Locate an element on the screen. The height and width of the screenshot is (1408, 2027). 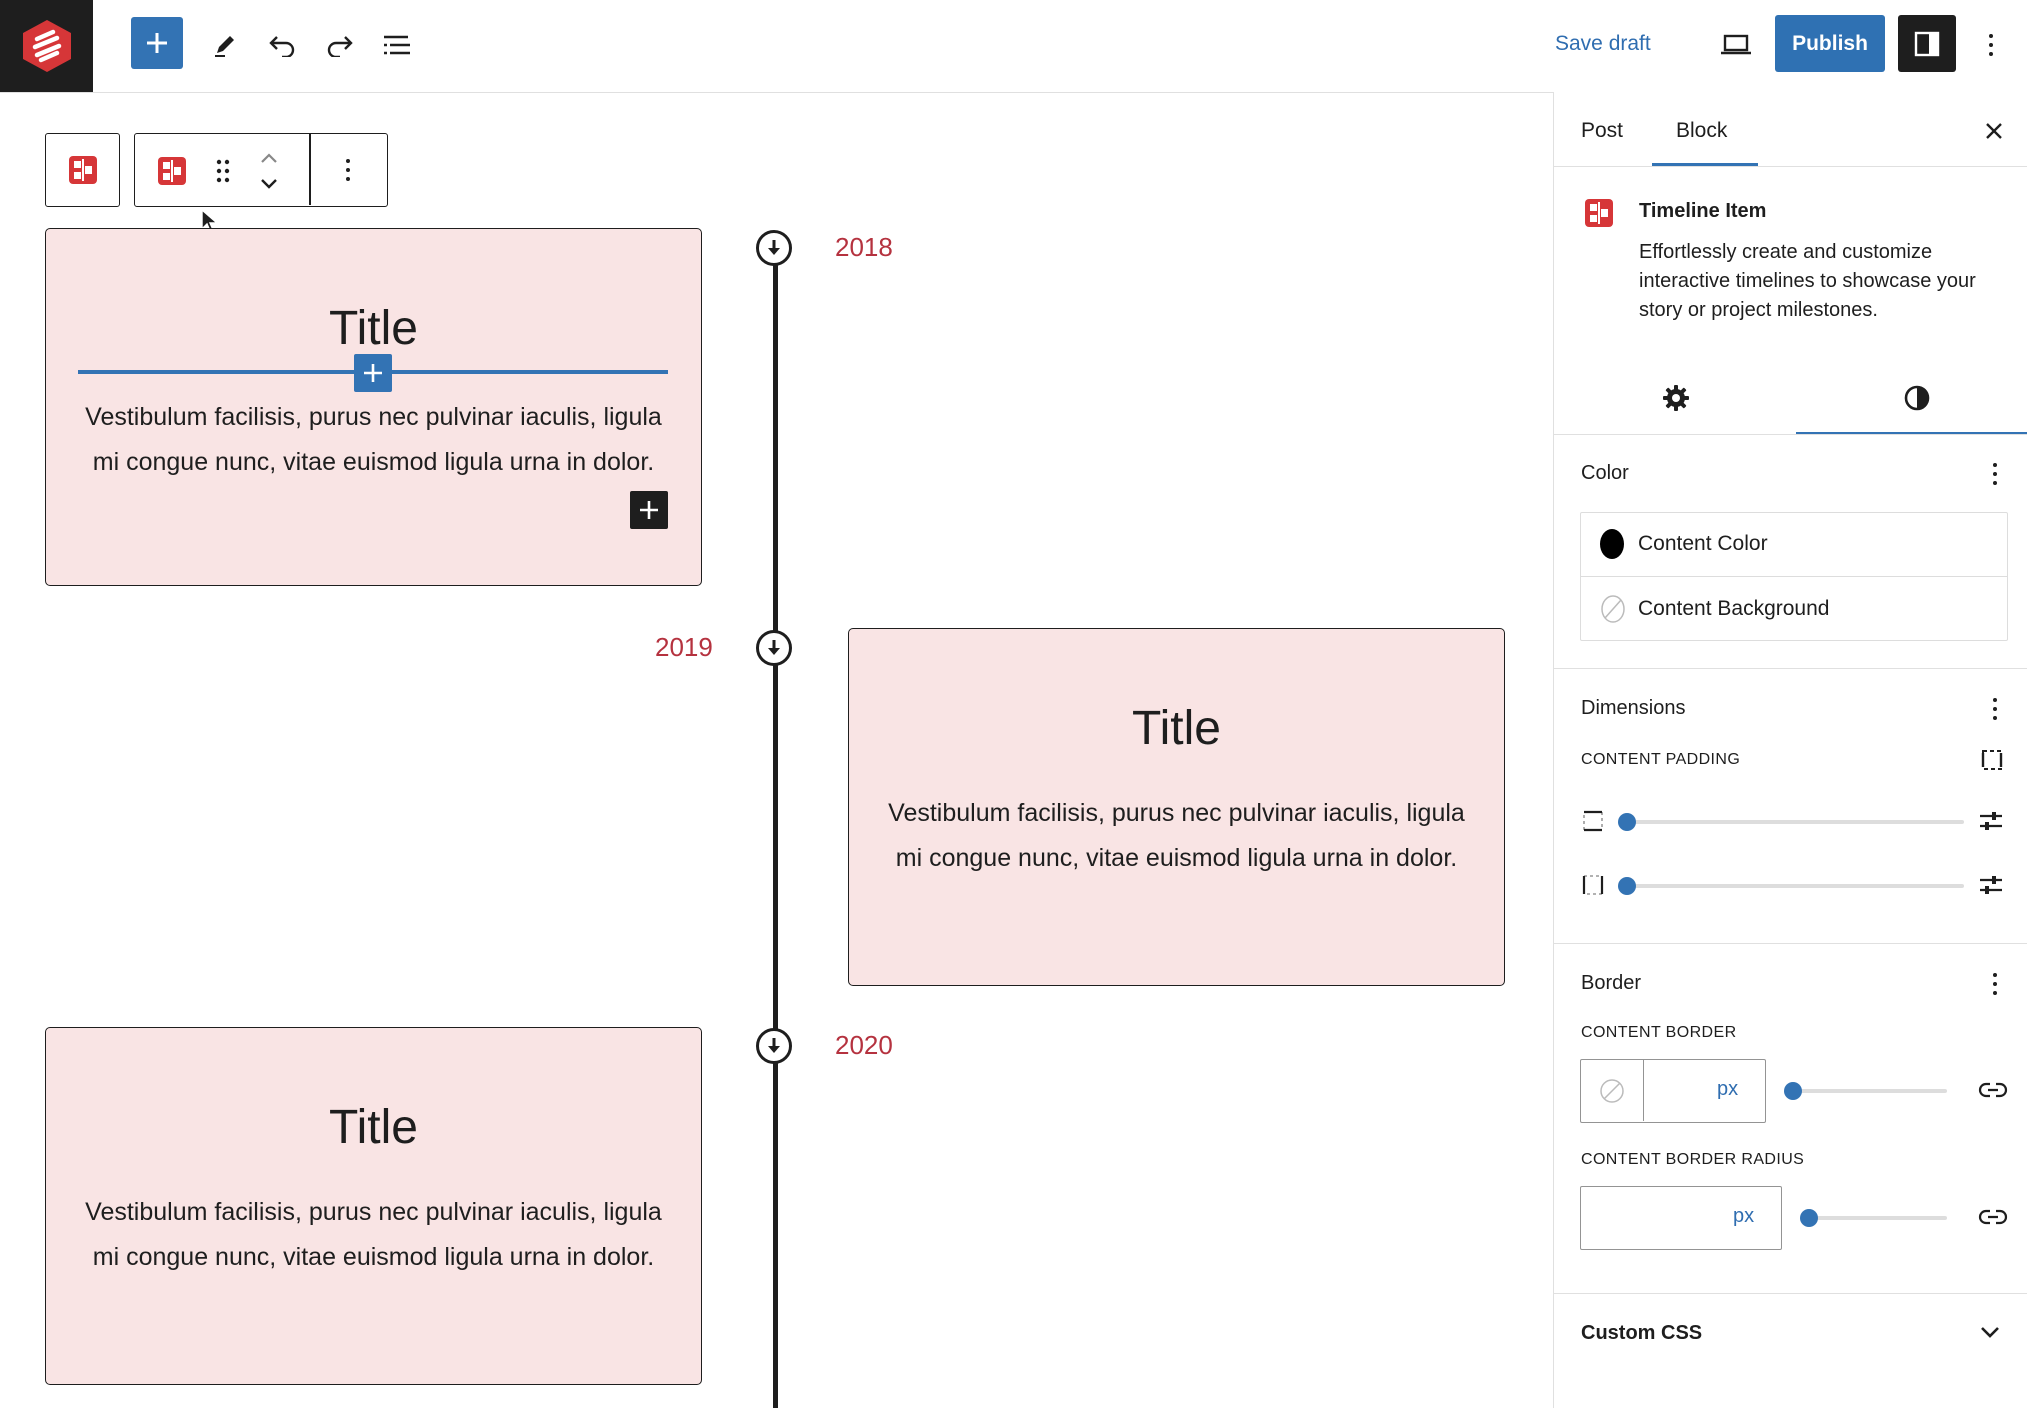
border-radius-slider-thumb is located at coordinates (1809, 1218).